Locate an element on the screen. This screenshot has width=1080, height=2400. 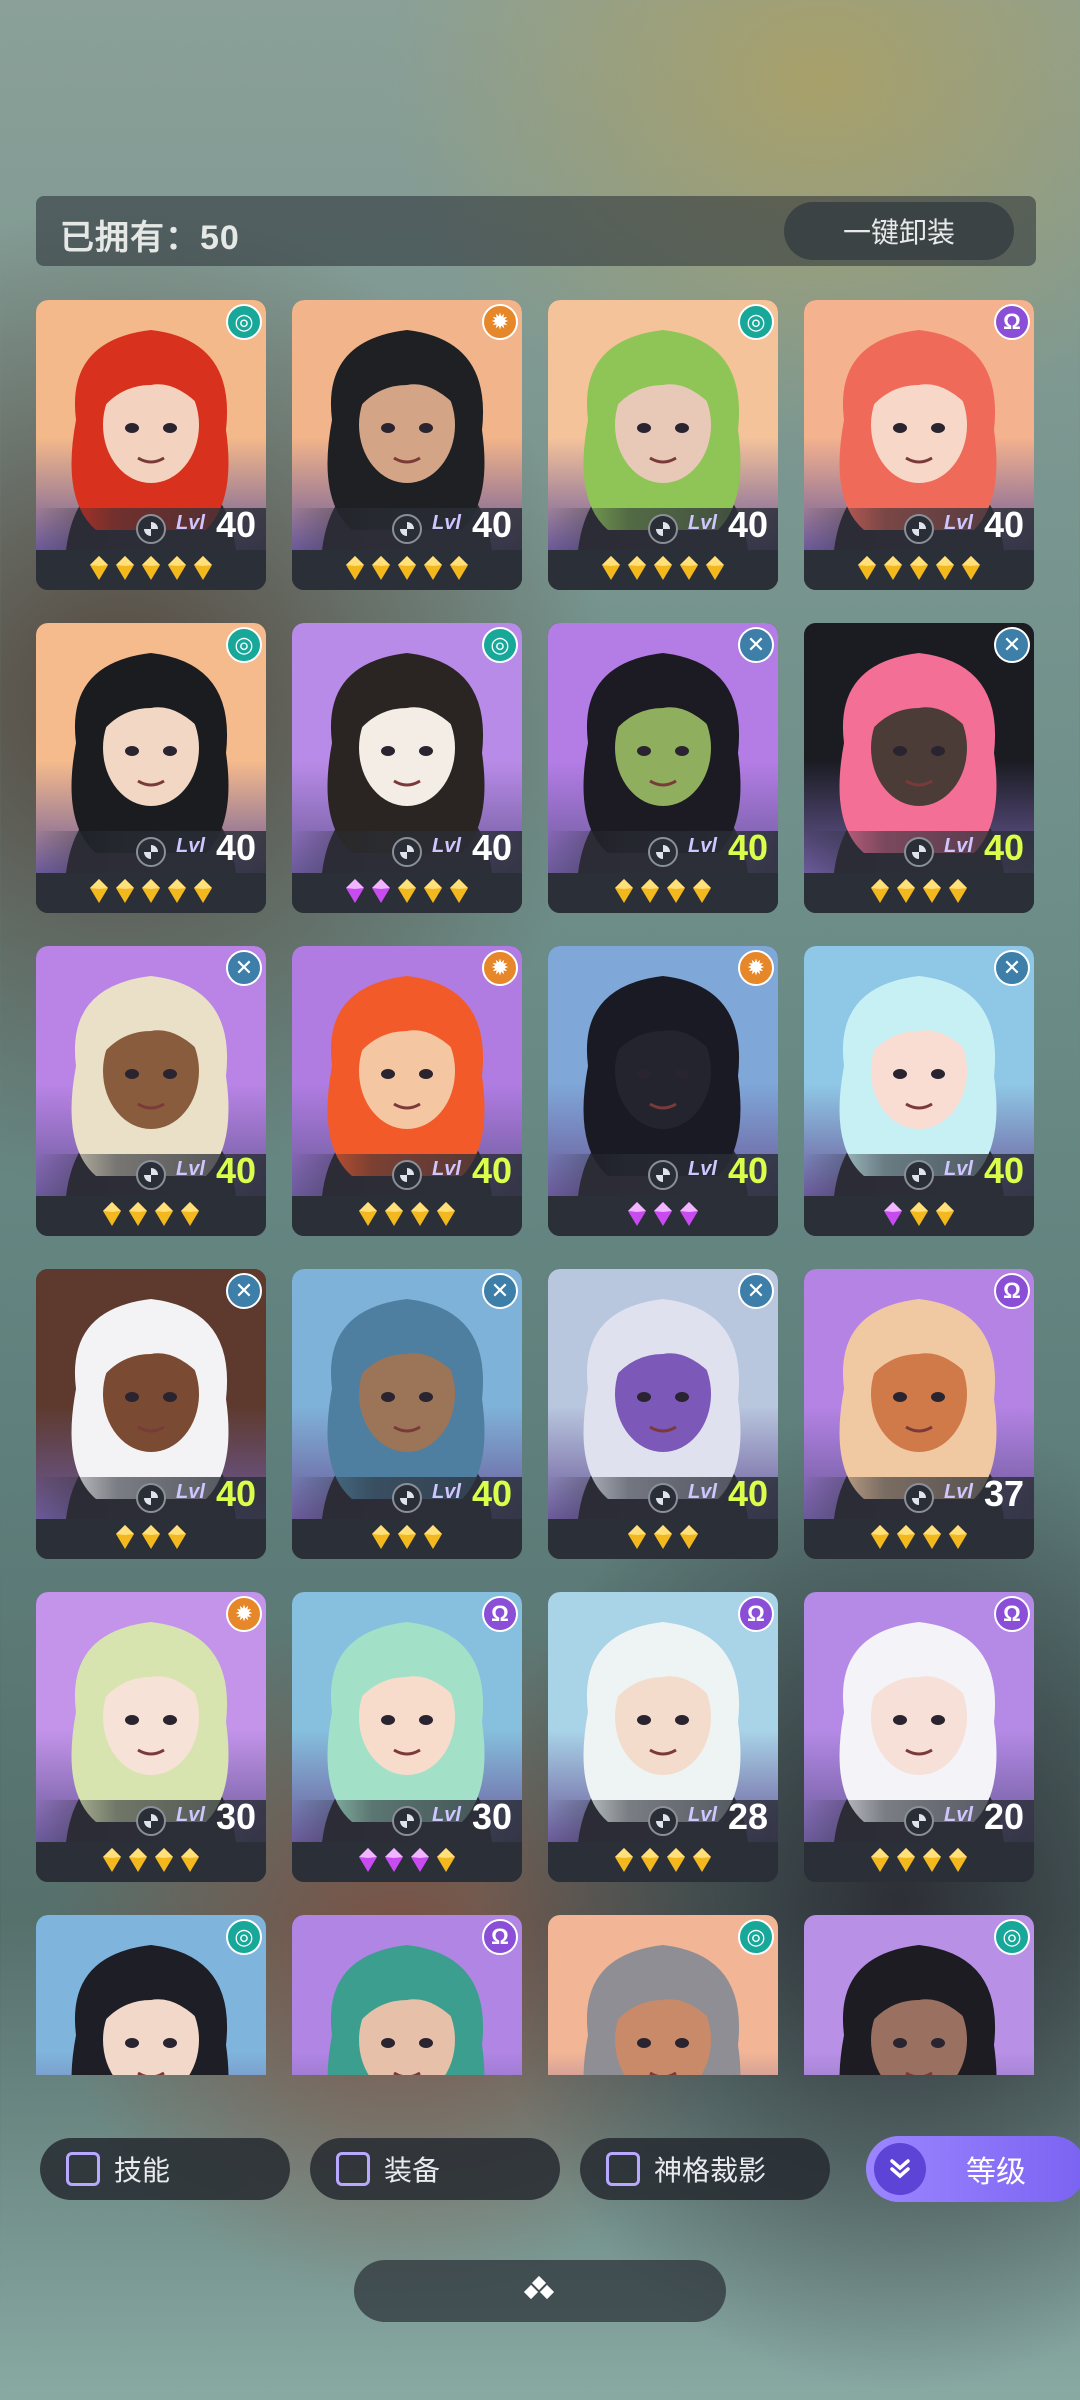
filter-label: 神格裁影 is located at coordinates (710, 2170).